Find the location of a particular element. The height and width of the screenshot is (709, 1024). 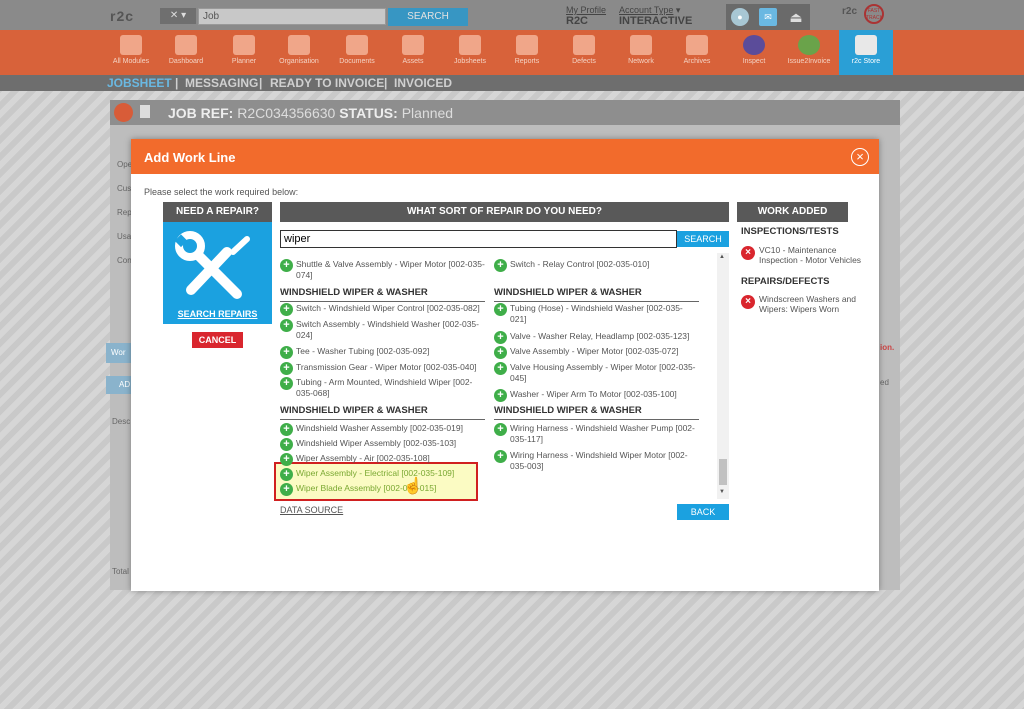

fast-track-icon: FAST TRACK is located at coordinates (874, 14).